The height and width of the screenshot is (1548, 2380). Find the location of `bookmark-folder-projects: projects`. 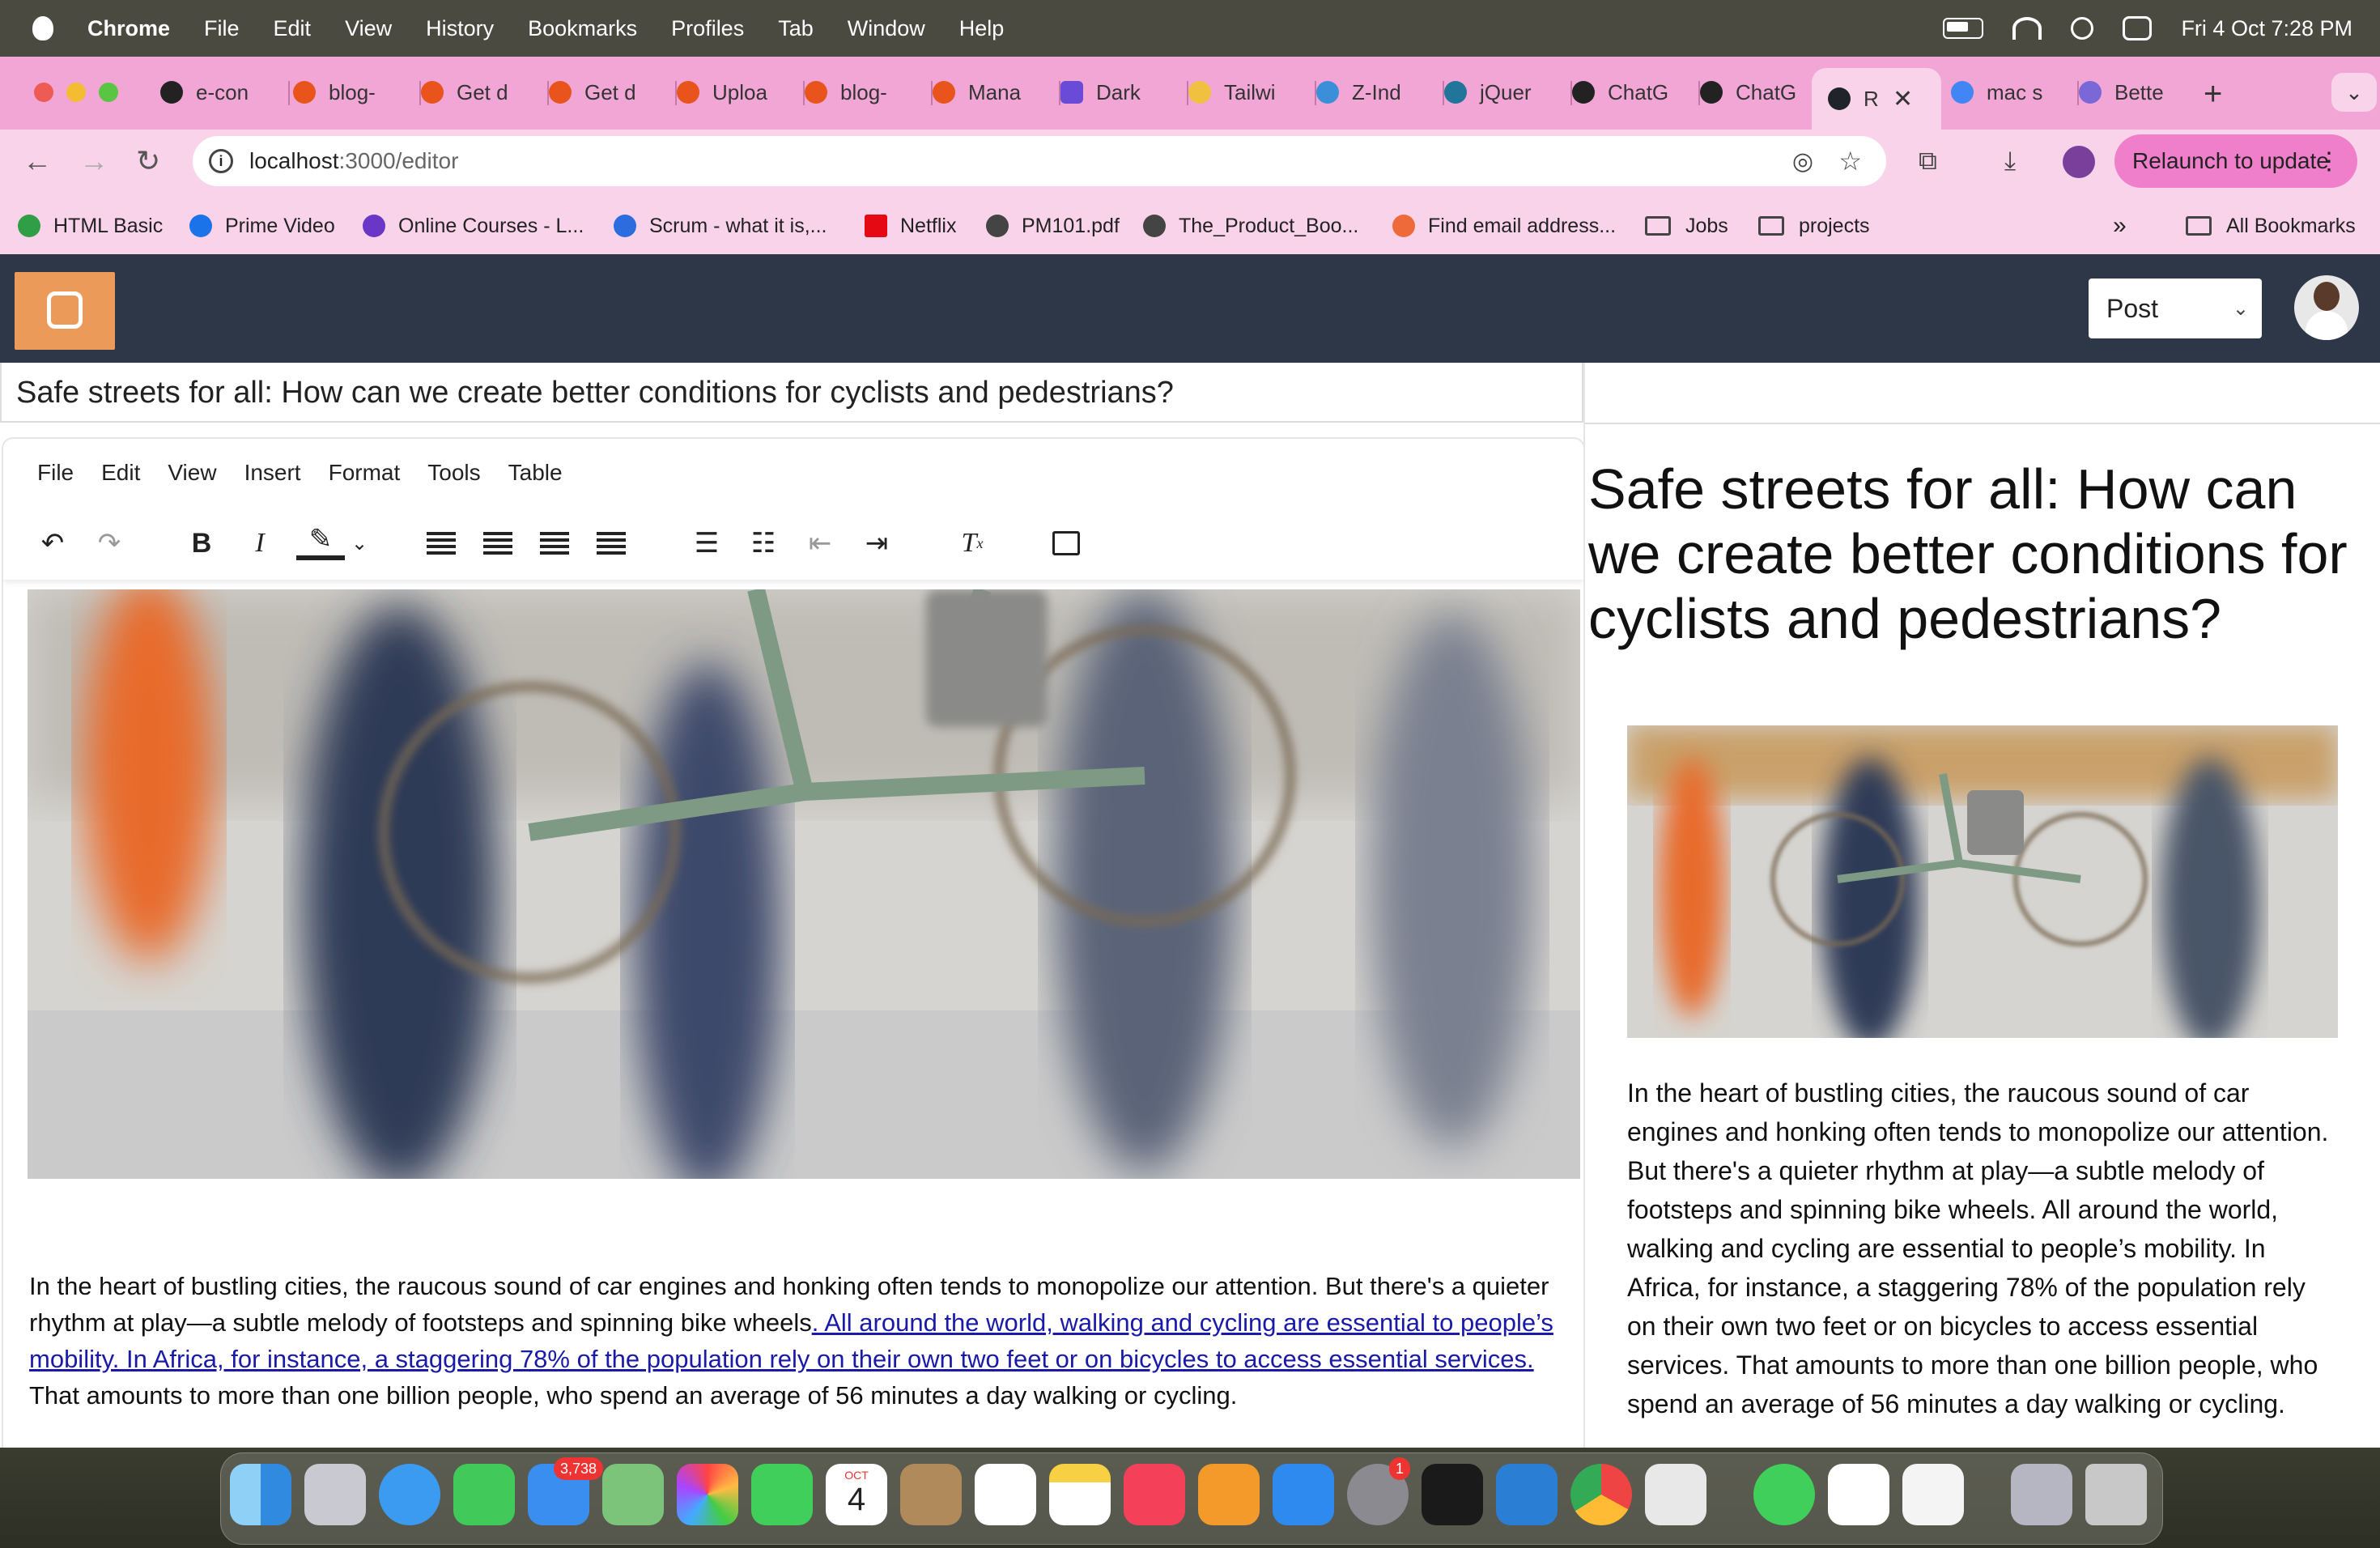

bookmark-folder-projects: projects is located at coordinates (1814, 226).